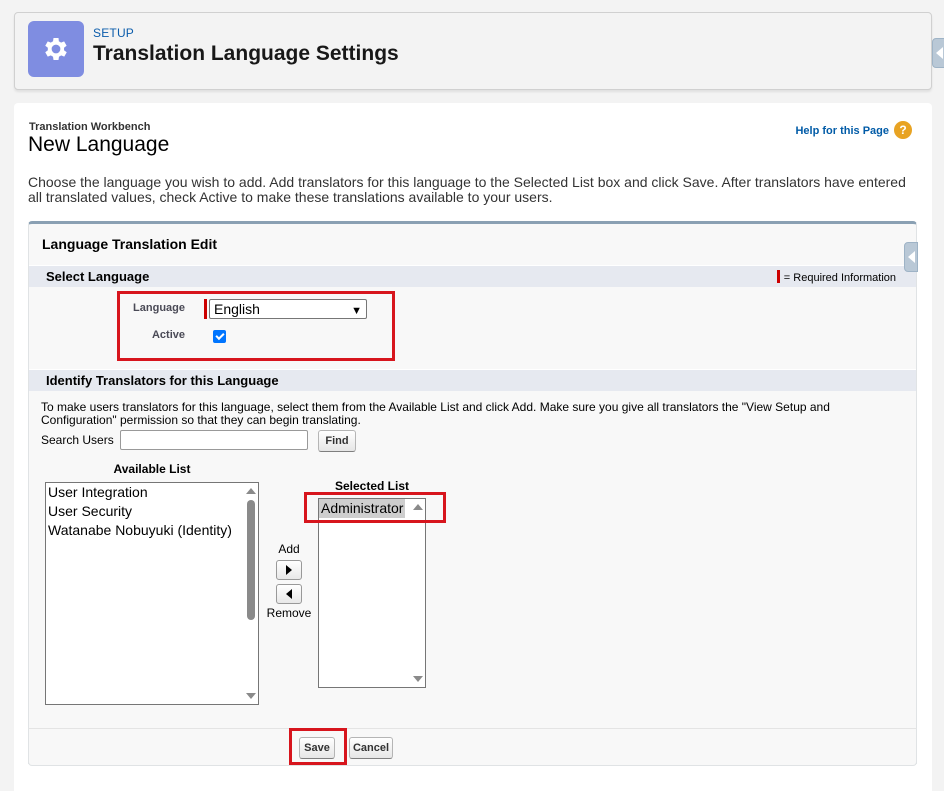 The image size is (944, 791). What do you see at coordinates (114, 33) in the screenshot?
I see `setup-label: SETUP` at bounding box center [114, 33].